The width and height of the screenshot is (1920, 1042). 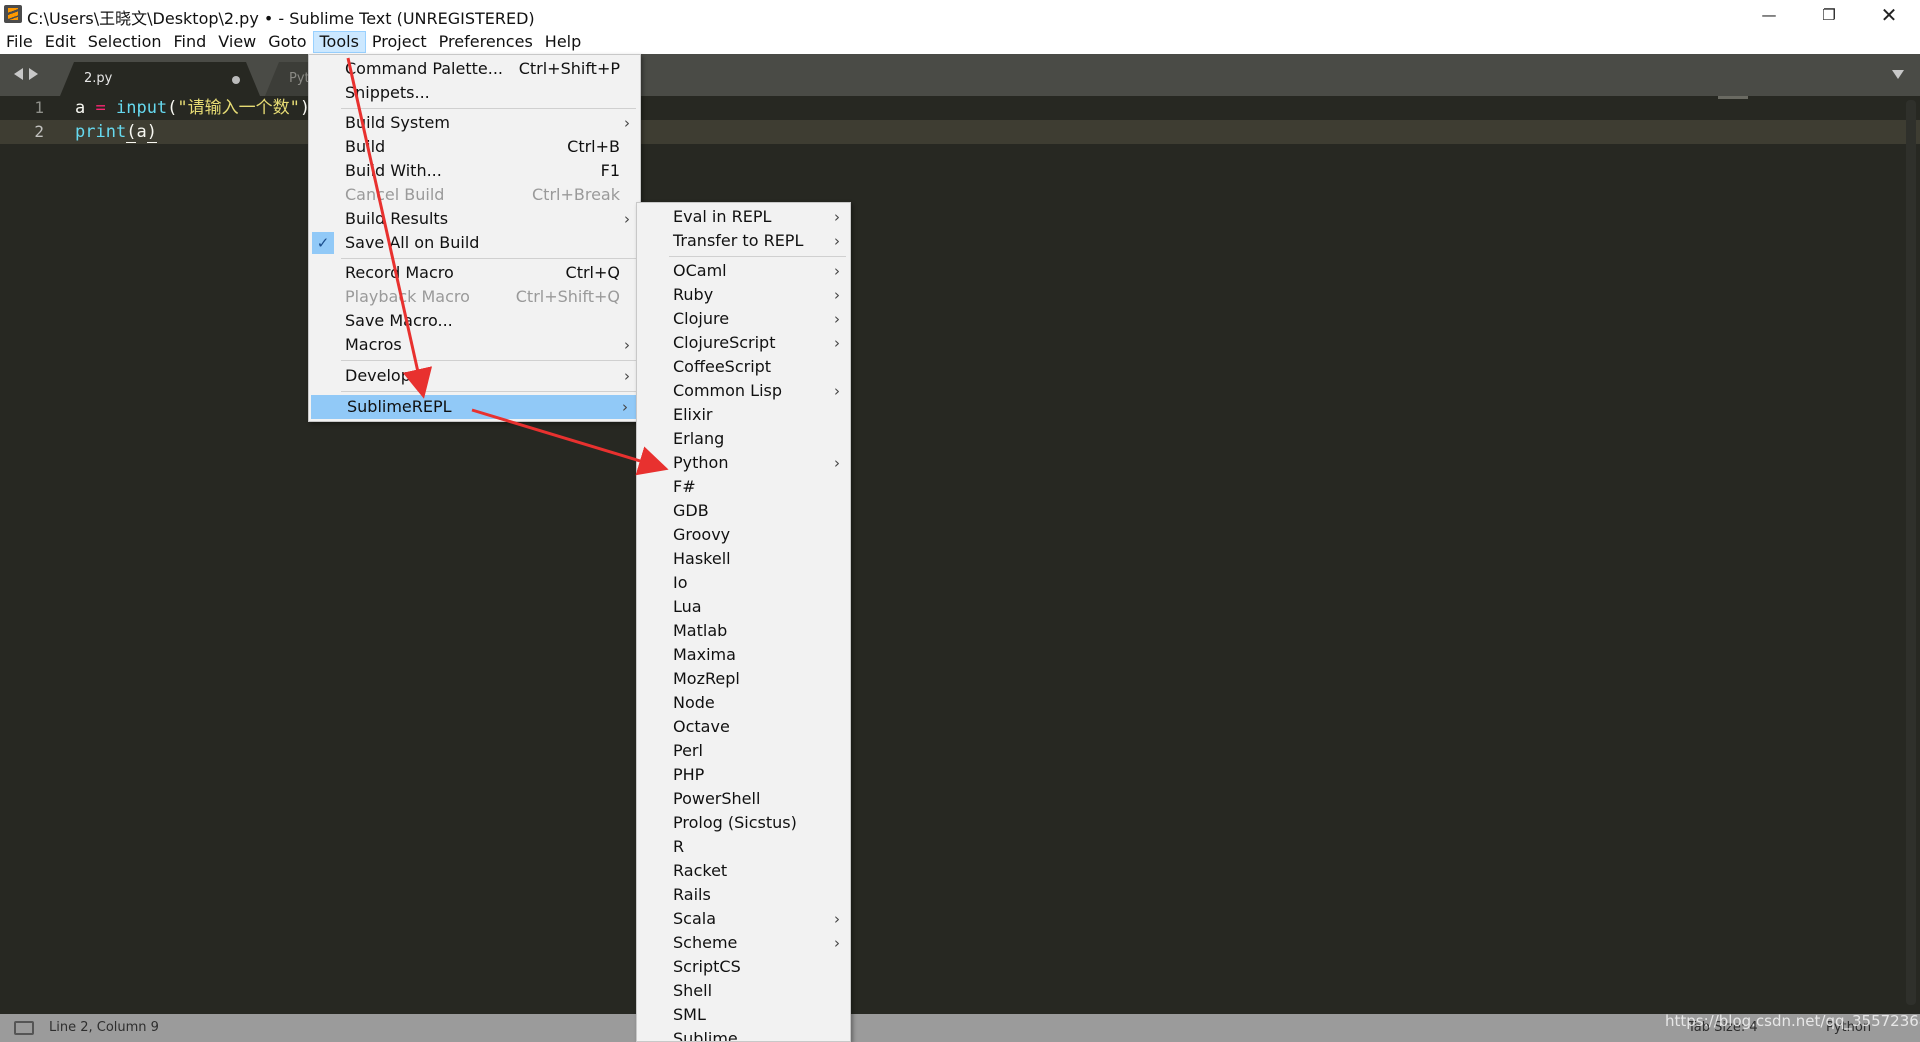 What do you see at coordinates (1769, 15) in the screenshot?
I see `minimize-button: —` at bounding box center [1769, 15].